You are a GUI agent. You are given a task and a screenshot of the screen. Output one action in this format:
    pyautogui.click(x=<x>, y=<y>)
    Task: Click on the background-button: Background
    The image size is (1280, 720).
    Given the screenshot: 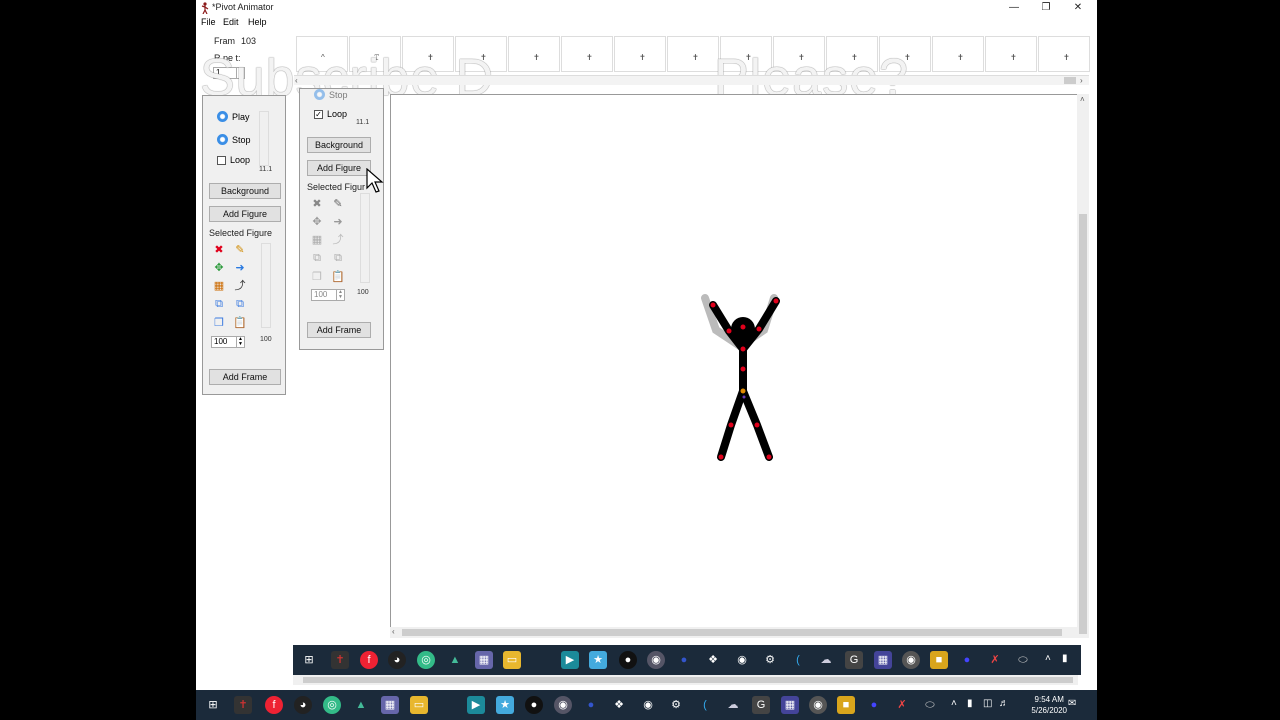 What is the action you would take?
    pyautogui.click(x=245, y=191)
    